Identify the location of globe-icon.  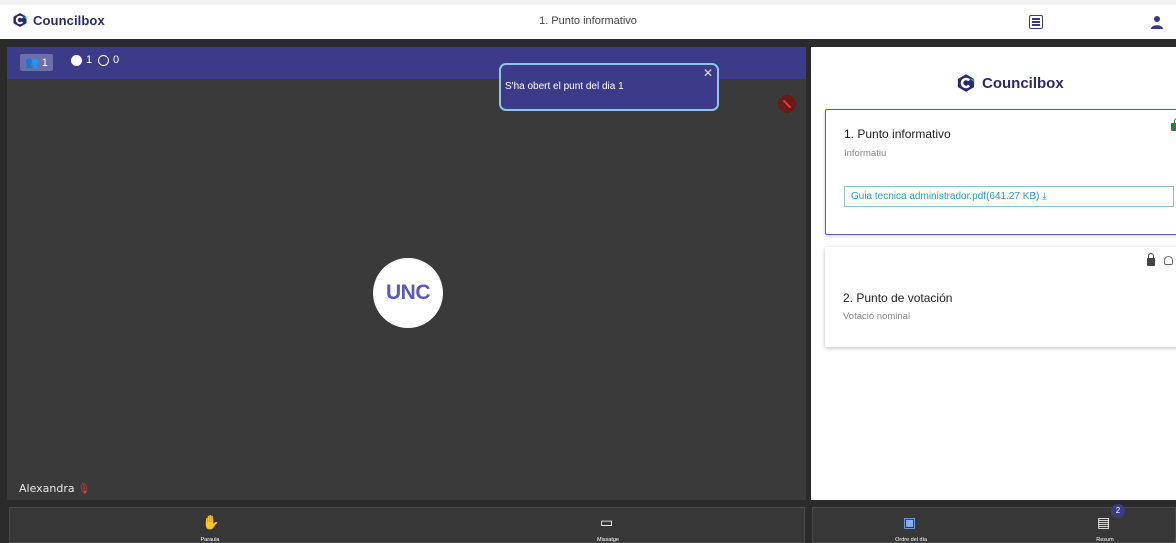
(76, 60).